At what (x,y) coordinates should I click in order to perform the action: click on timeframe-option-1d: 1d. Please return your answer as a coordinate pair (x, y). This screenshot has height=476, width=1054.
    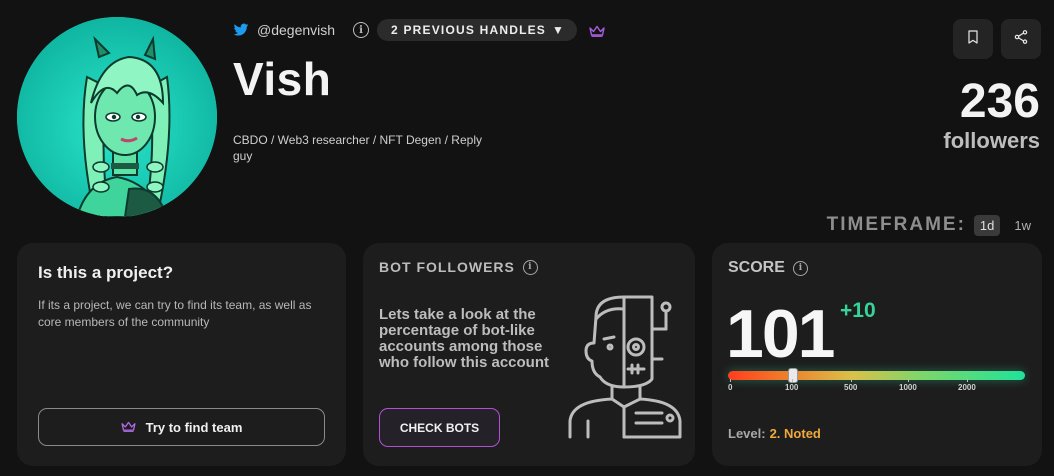
    Looking at the image, I should click on (987, 225).